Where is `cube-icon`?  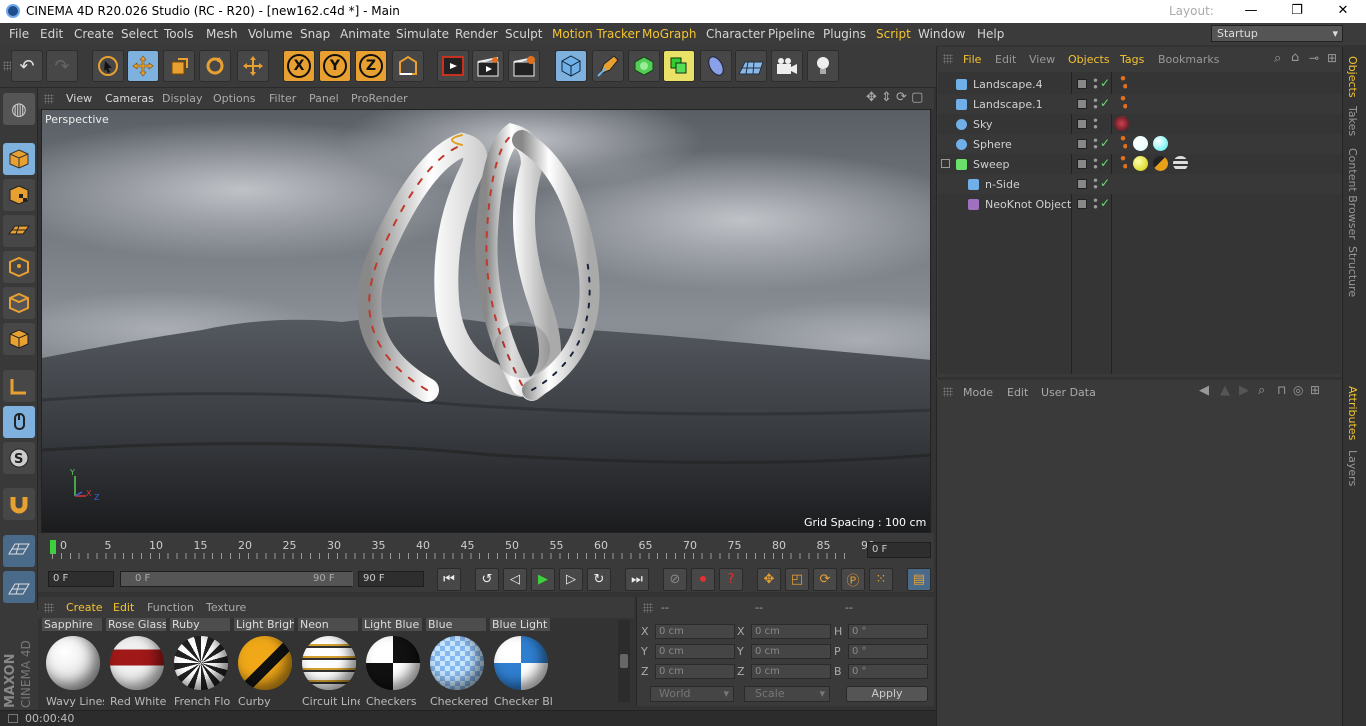
cube-icon is located at coordinates (571, 66).